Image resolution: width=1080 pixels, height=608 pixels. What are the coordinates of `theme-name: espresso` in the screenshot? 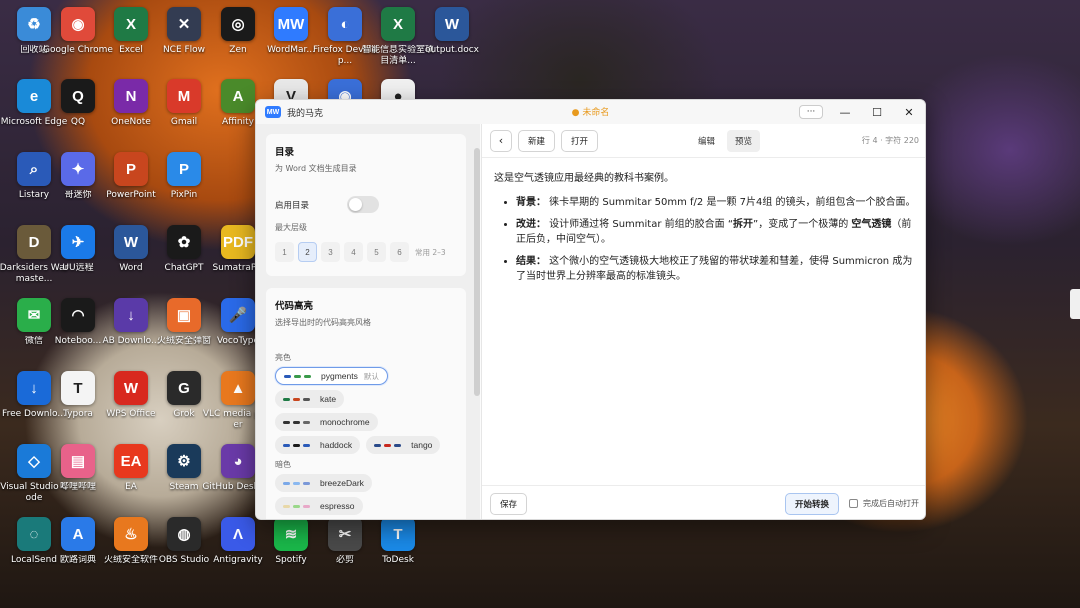 It's located at (337, 506).